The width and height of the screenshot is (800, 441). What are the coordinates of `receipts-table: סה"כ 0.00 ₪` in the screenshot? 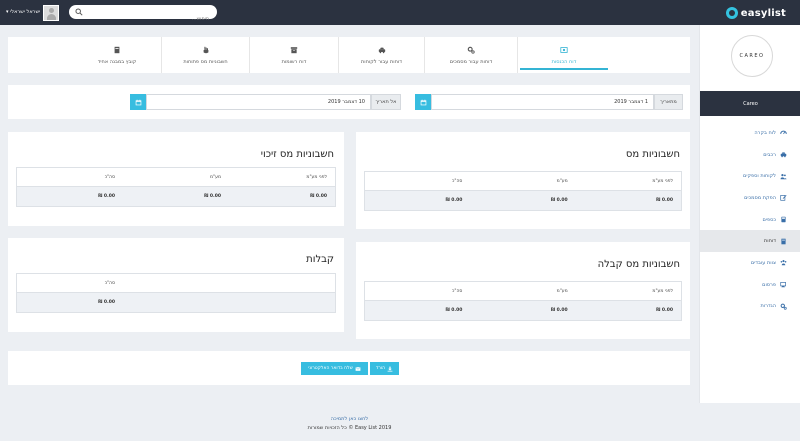 It's located at (176, 293).